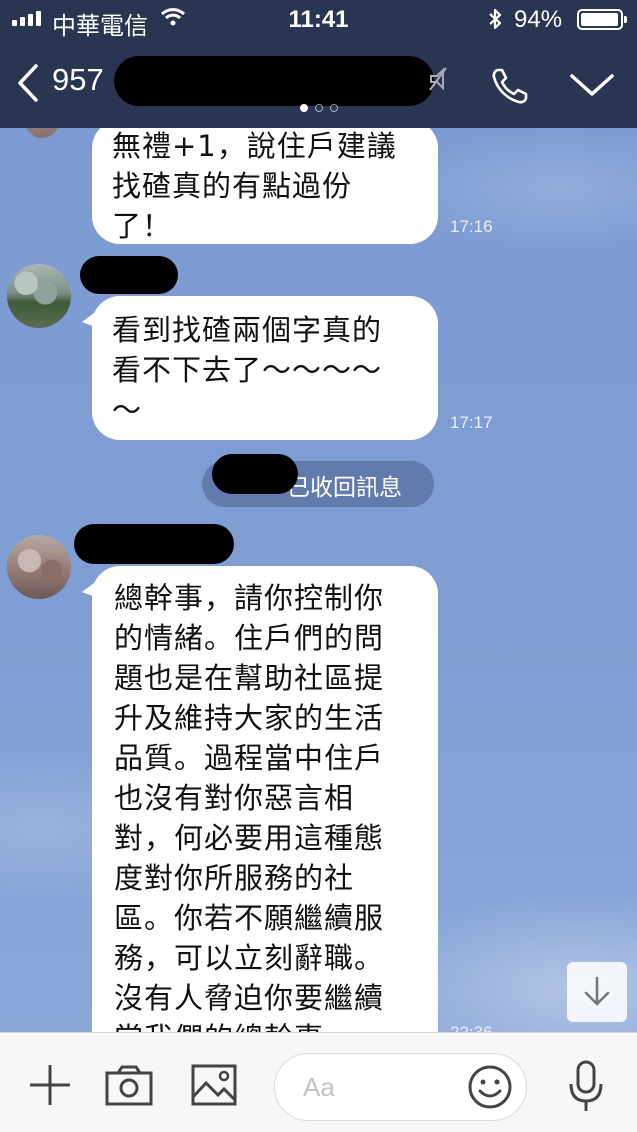  What do you see at coordinates (344, 488) in the screenshot?
I see `system-message-text: 已收回訊息` at bounding box center [344, 488].